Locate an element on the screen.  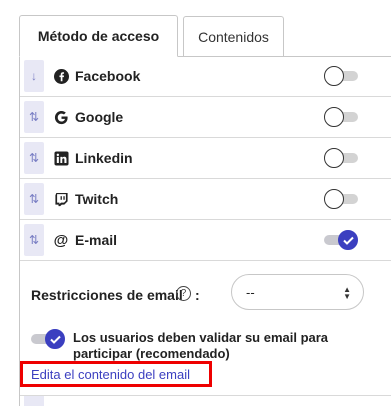
twitch-toggle is located at coordinates (341, 199).